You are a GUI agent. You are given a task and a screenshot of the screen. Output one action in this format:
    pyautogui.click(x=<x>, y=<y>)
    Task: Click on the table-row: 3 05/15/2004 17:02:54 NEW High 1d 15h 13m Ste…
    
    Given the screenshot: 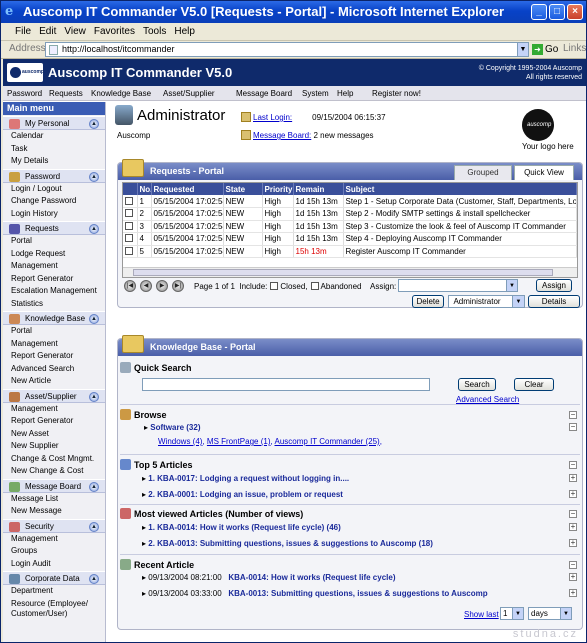 What is the action you would take?
    pyautogui.click(x=350, y=226)
    